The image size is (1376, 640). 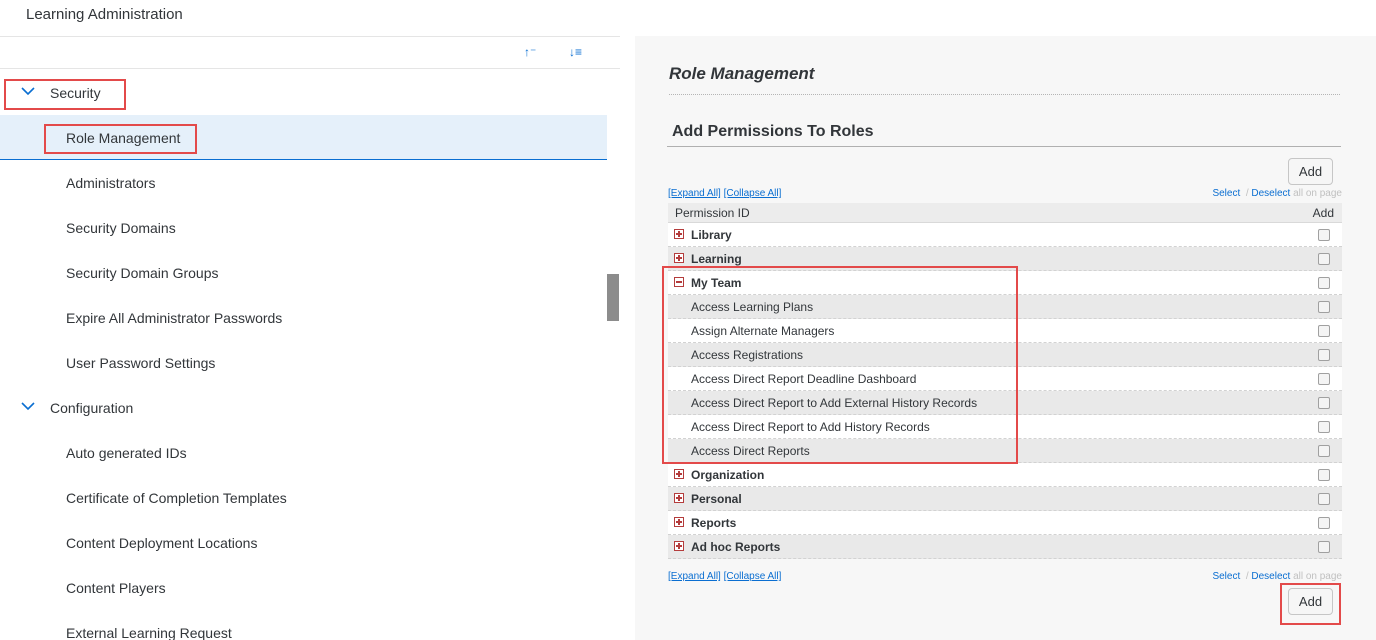 I want to click on tree-item-expire-passwords: Expire All Administrator Passwords, so click(x=303, y=317).